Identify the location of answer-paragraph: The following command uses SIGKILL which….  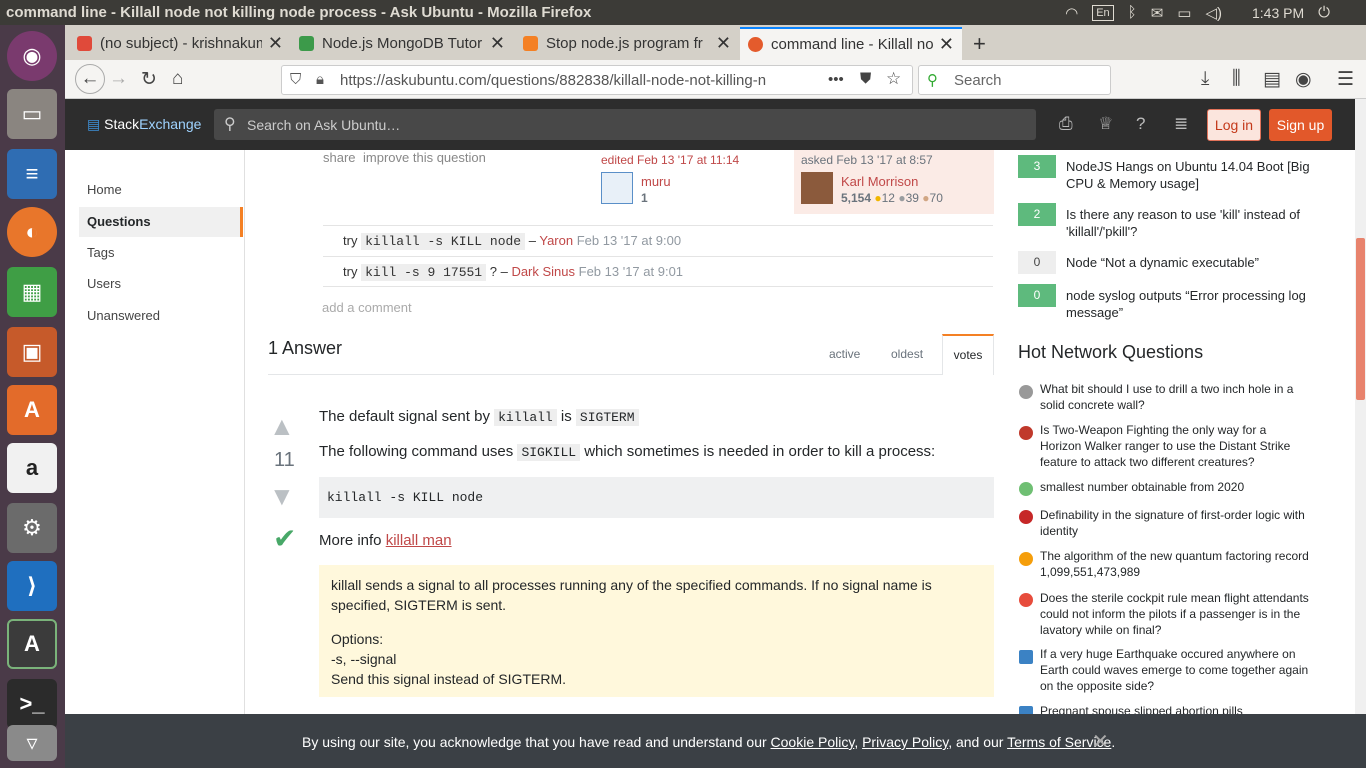
(627, 452).